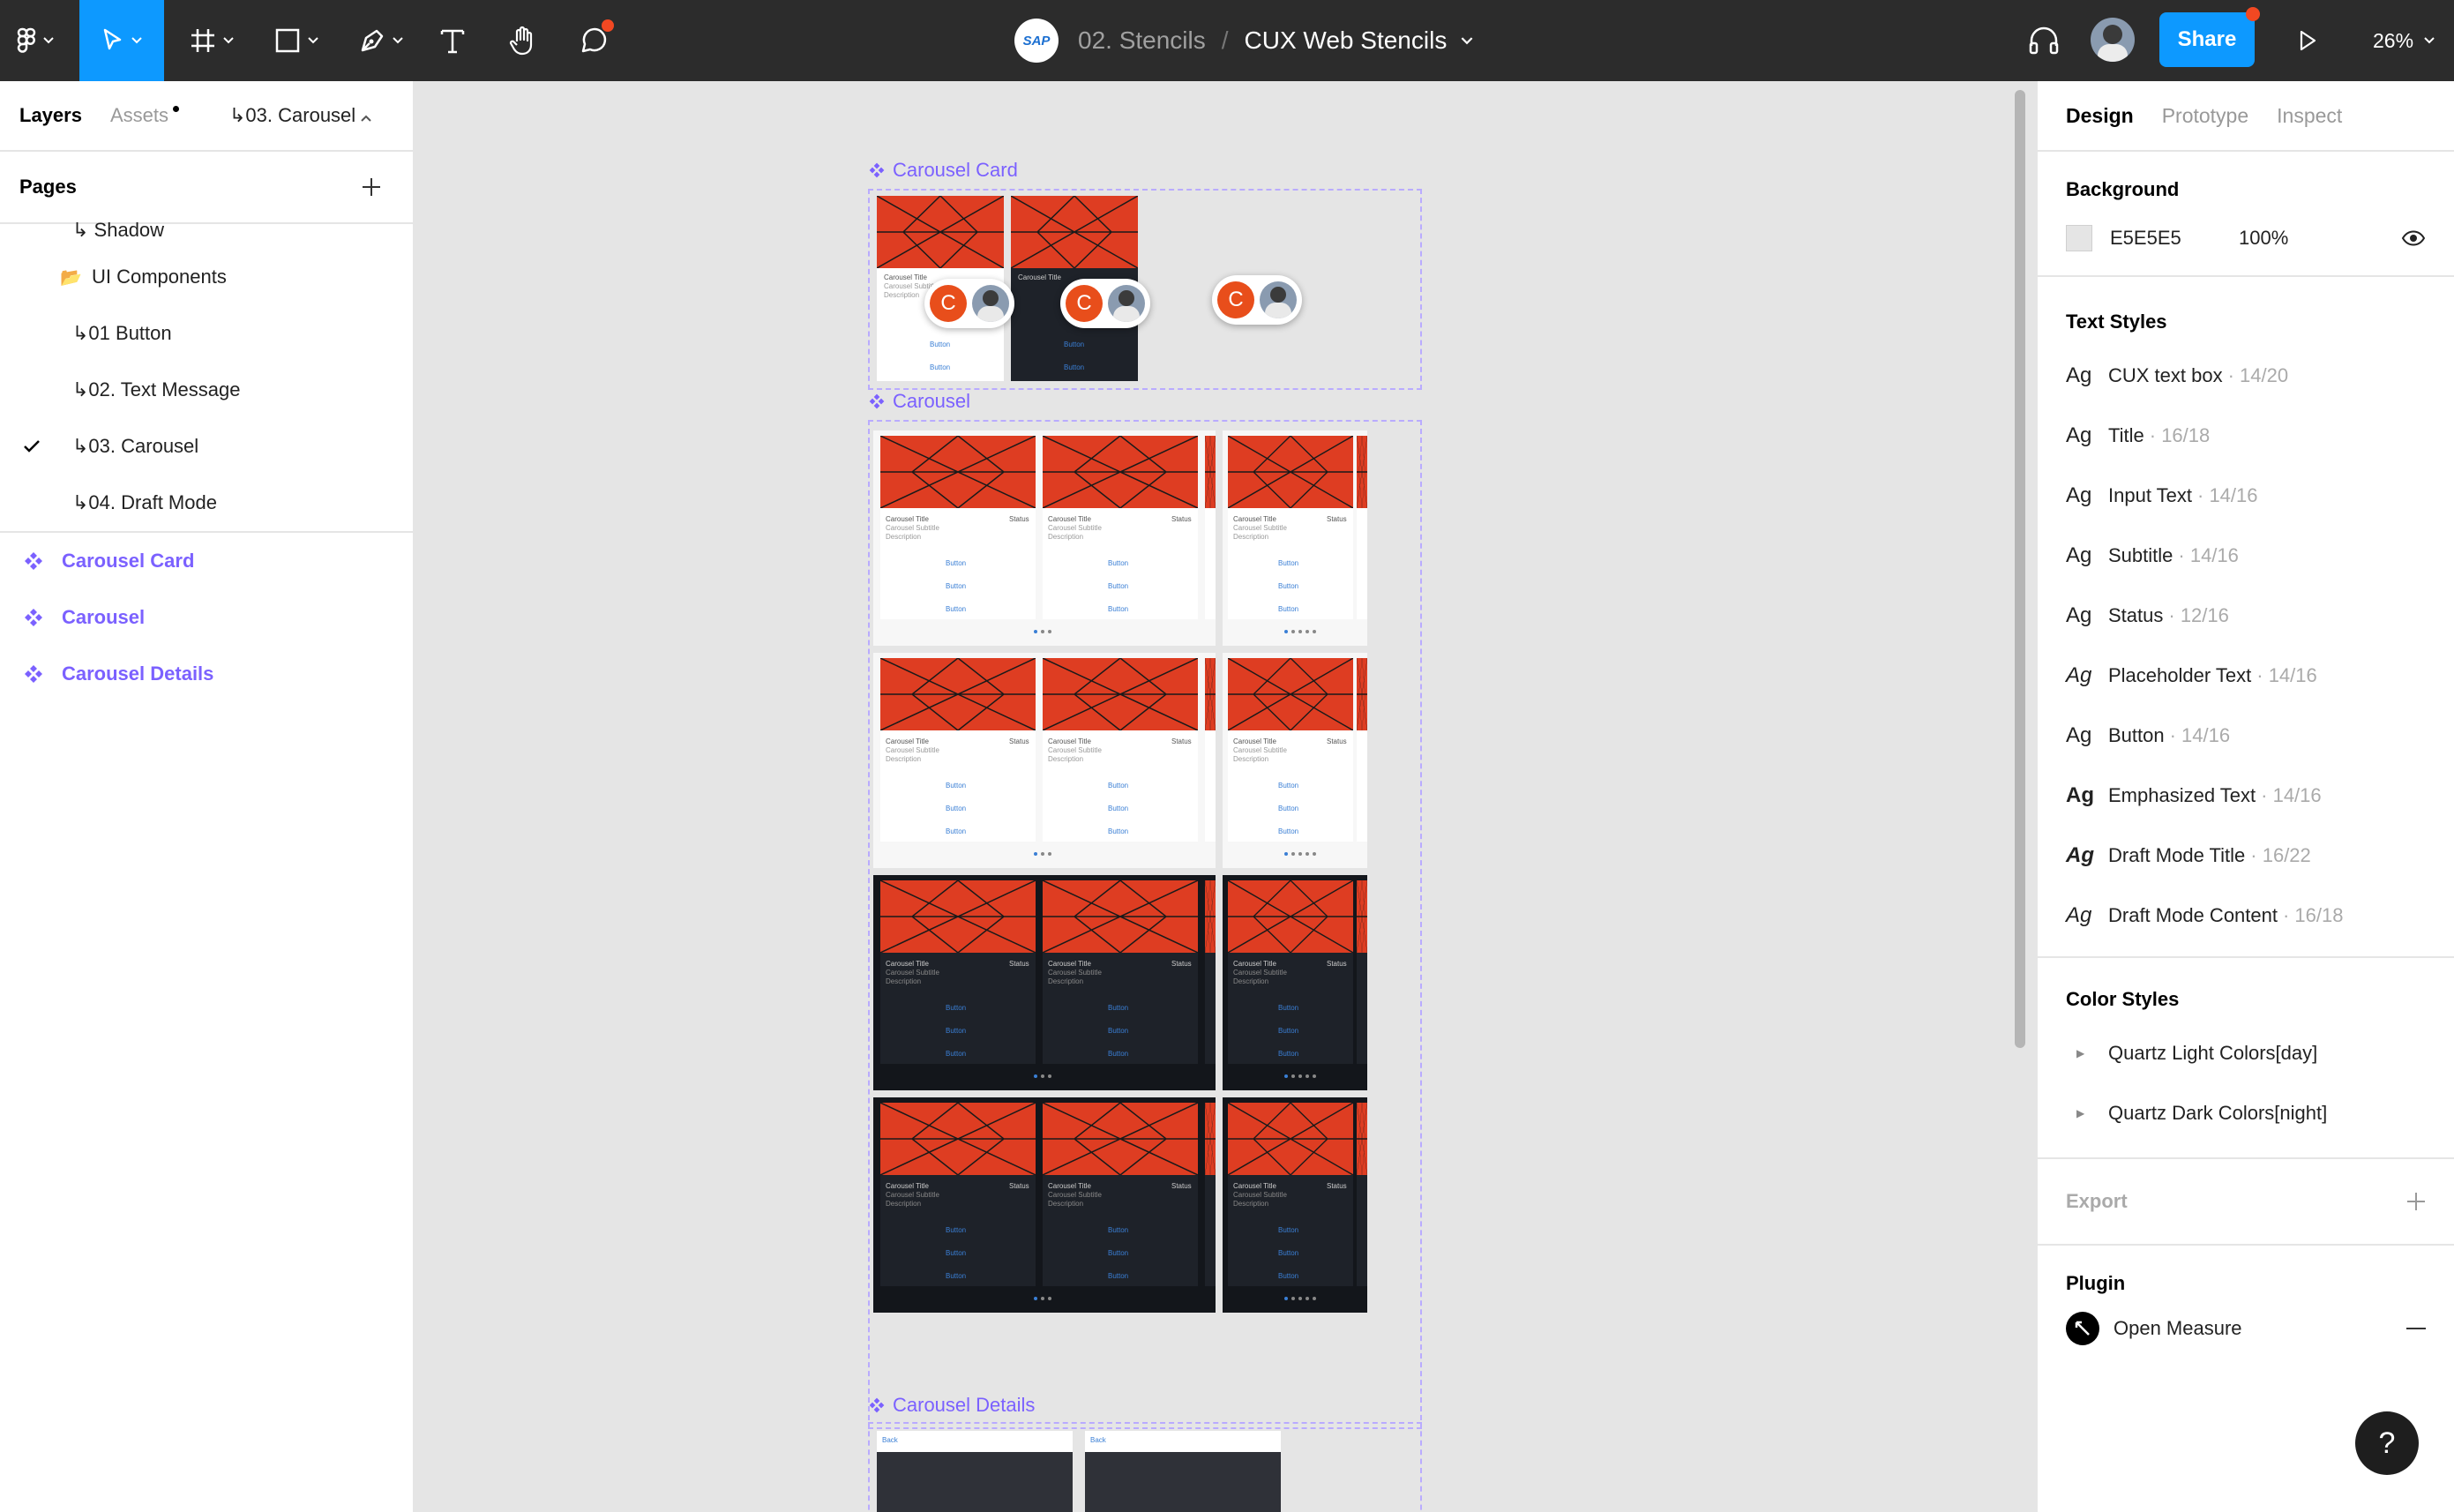 The width and height of the screenshot is (2454, 1512). Describe the element at coordinates (2307, 40) in the screenshot. I see `present-button` at that location.